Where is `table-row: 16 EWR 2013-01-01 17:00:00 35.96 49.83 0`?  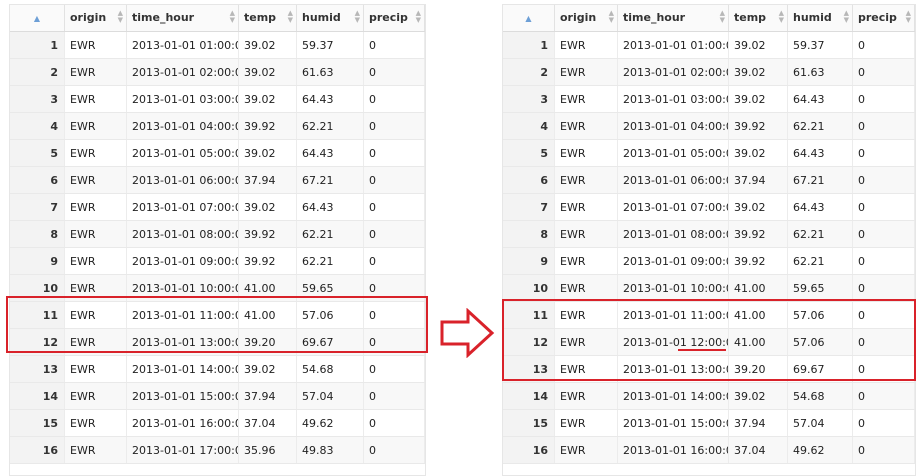
table-row: 16 EWR 2013-01-01 17:00:00 35.96 49.83 0 is located at coordinates (217, 450).